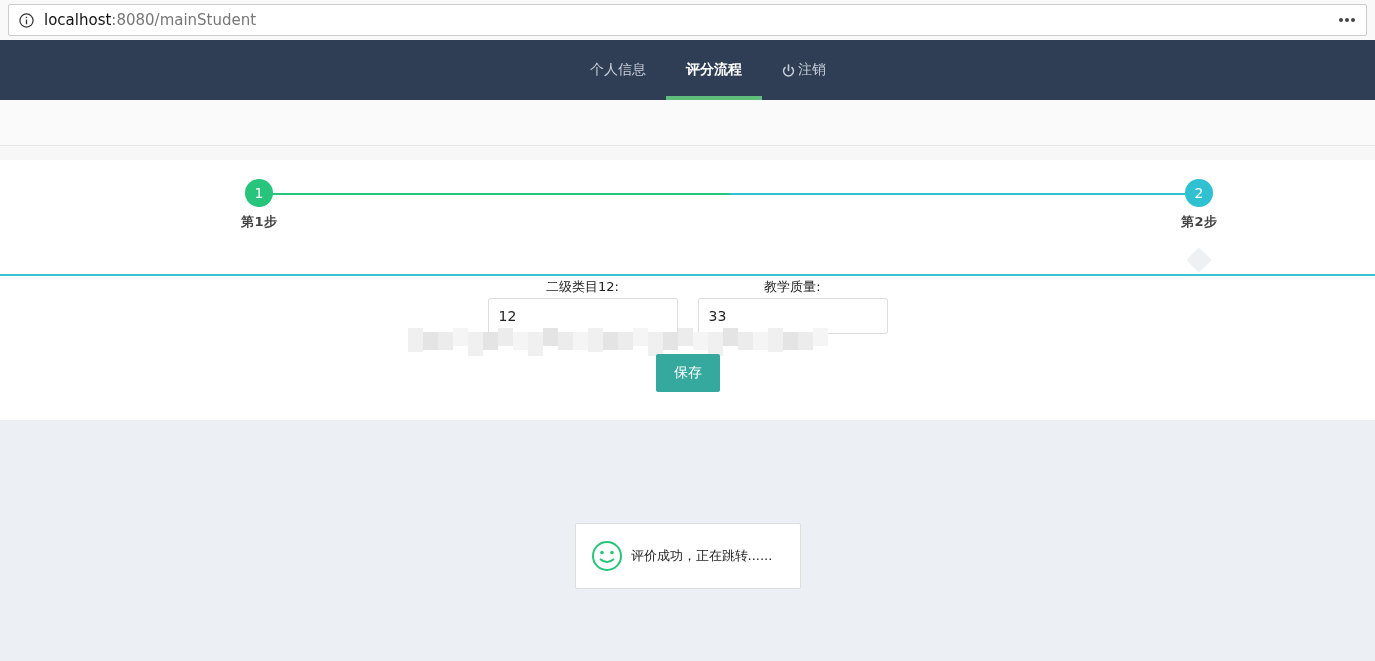  What do you see at coordinates (687, 20) in the screenshot?
I see `address-bar: localhost:8080/mainStudent` at bounding box center [687, 20].